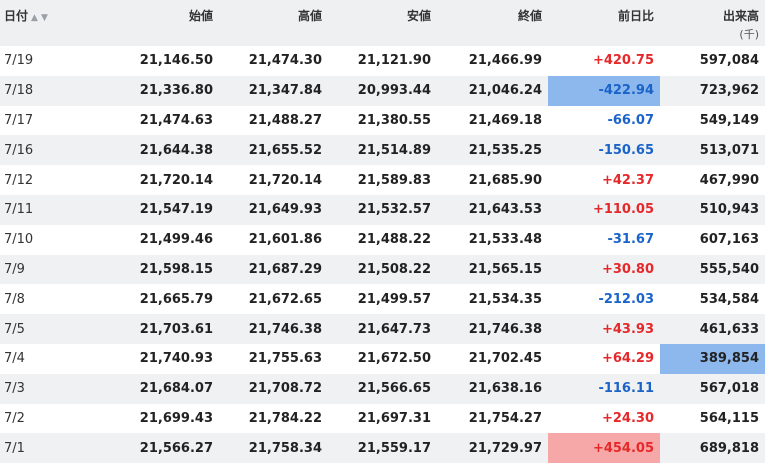  Describe the element at coordinates (749, 34) in the screenshot. I see `volume-unit-label: (千)` at that location.